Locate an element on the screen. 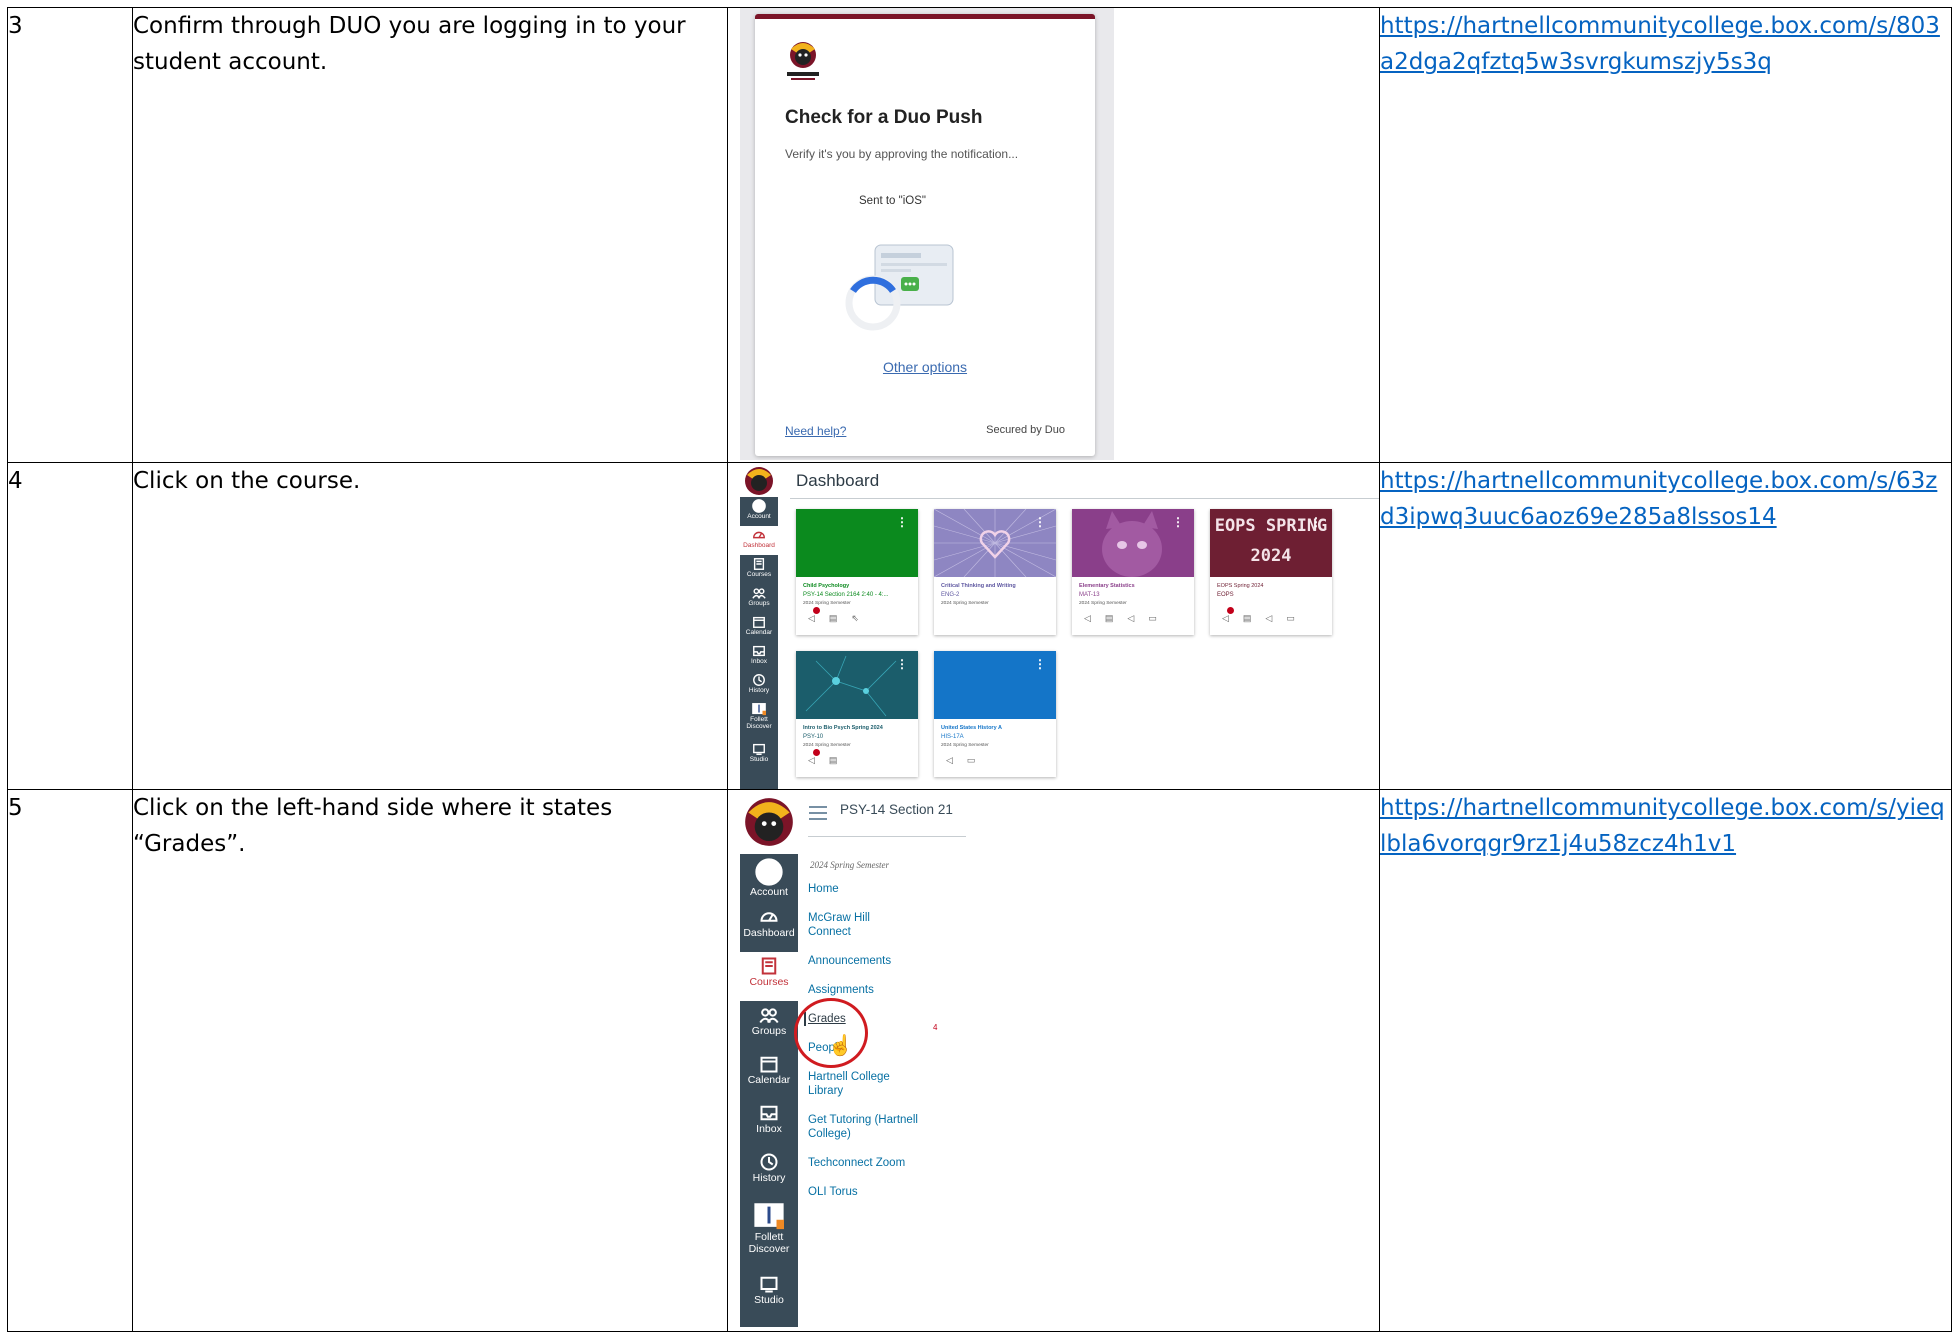 Image resolution: width=1952 pixels, height=1333 pixels. course-nav-tutoring: Get Tutoring (Hartnell College) is located at coordinates (863, 1127).